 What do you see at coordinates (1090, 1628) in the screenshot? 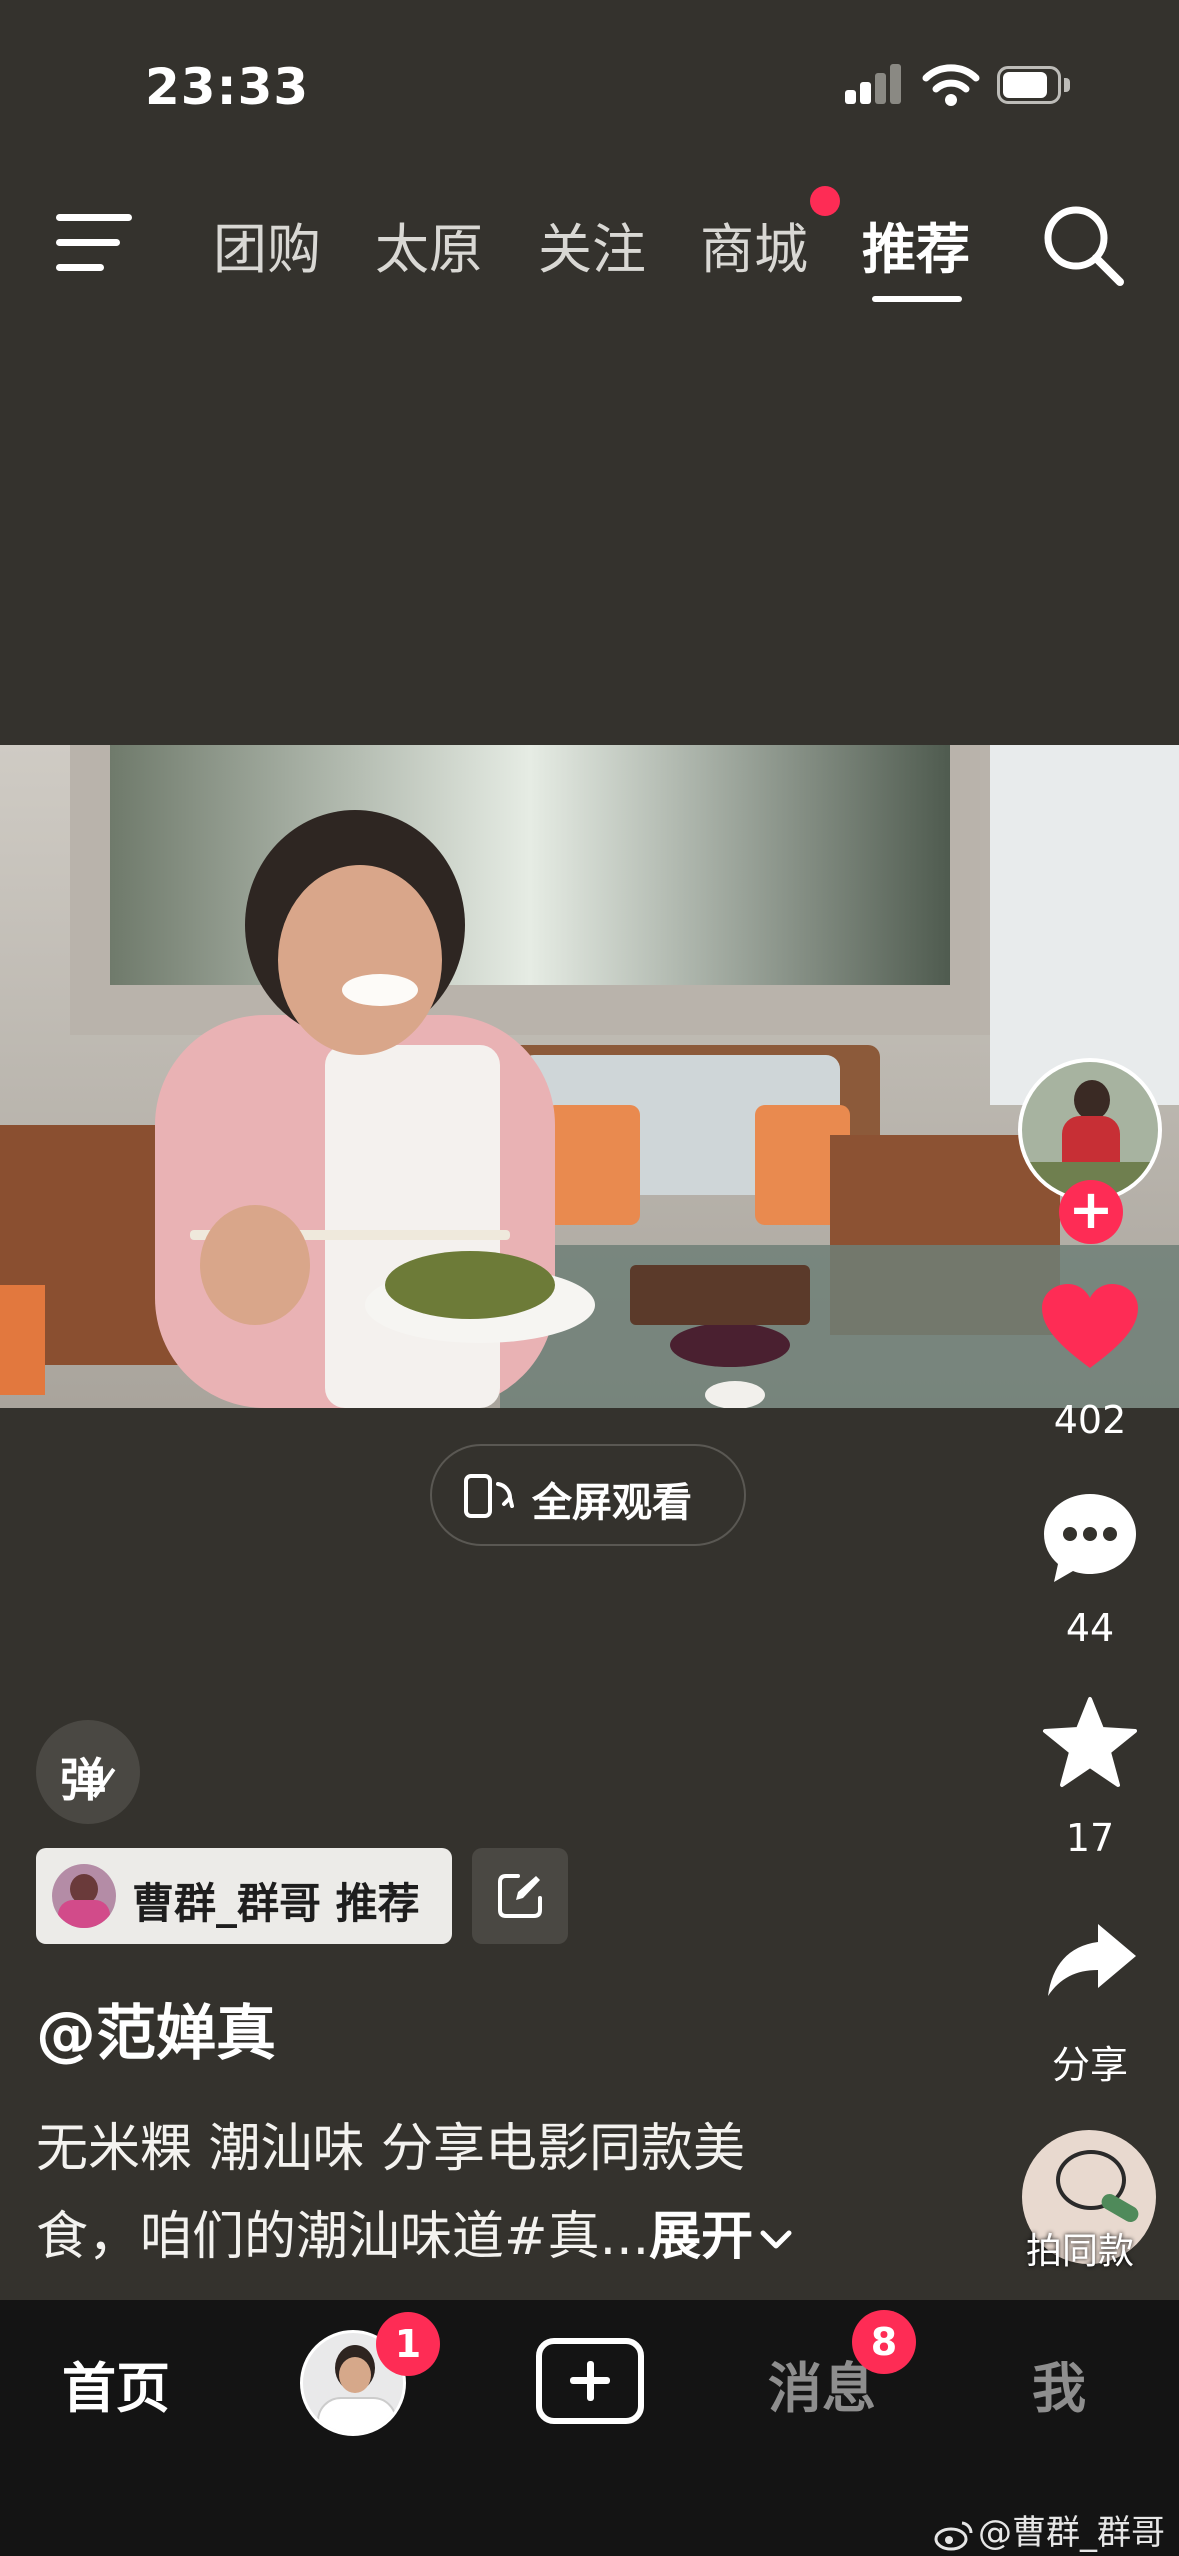
I see `comment-count: 44` at bounding box center [1090, 1628].